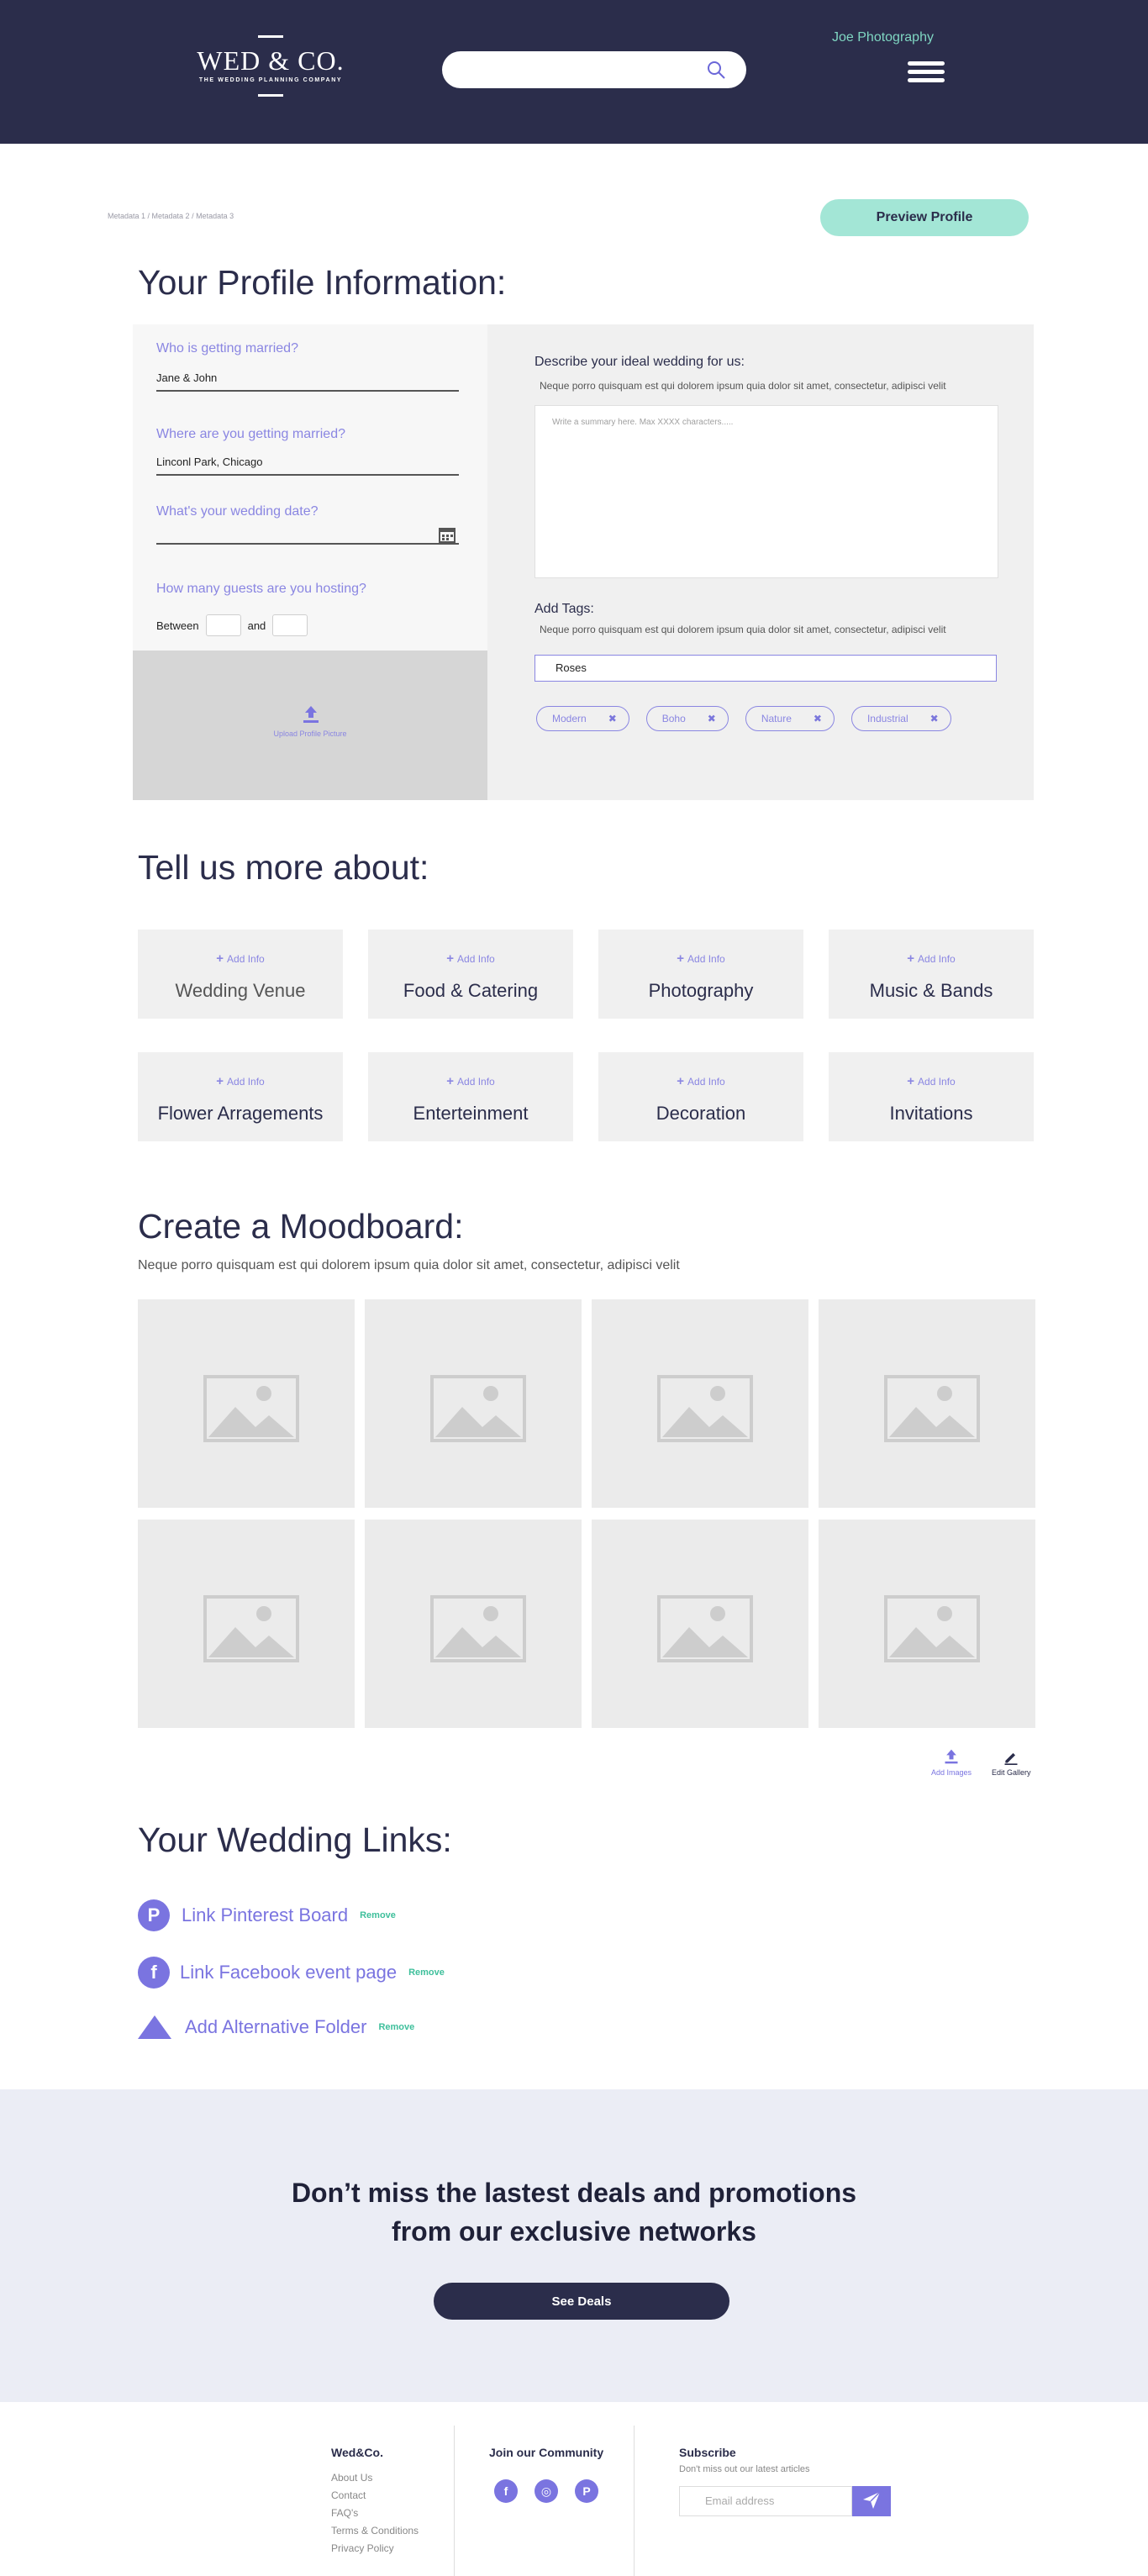 The height and width of the screenshot is (2576, 1148). What do you see at coordinates (871, 2501) in the screenshot?
I see `subscribe-button` at bounding box center [871, 2501].